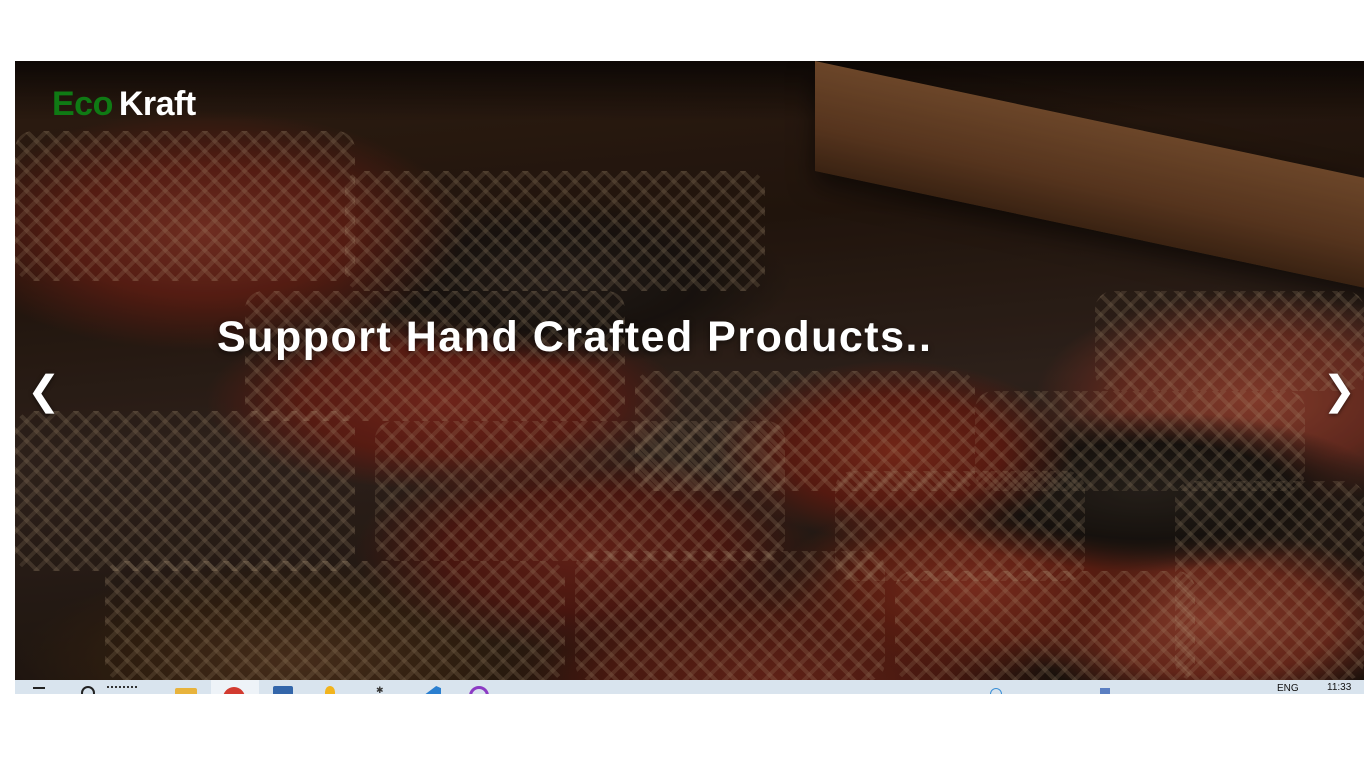  What do you see at coordinates (44, 391) in the screenshot?
I see `chevron-left-icon: ❮` at bounding box center [44, 391].